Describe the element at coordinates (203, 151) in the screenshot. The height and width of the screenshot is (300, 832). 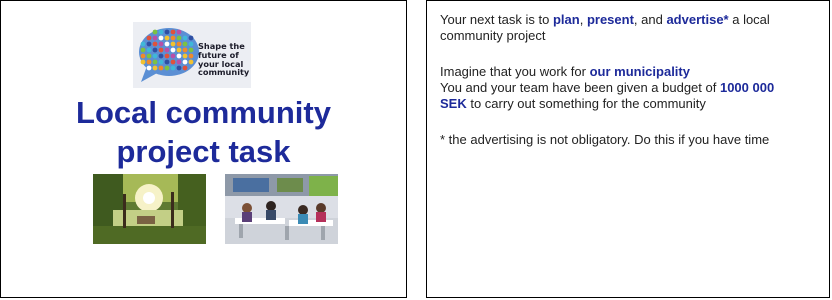
I see `title-line2: project task` at that location.